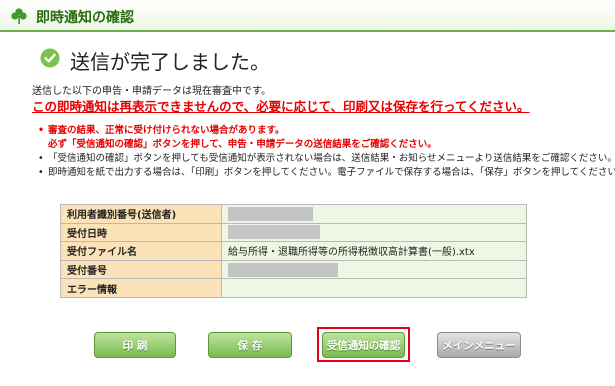  I want to click on row-label: 受付ファイル名, so click(141, 251).